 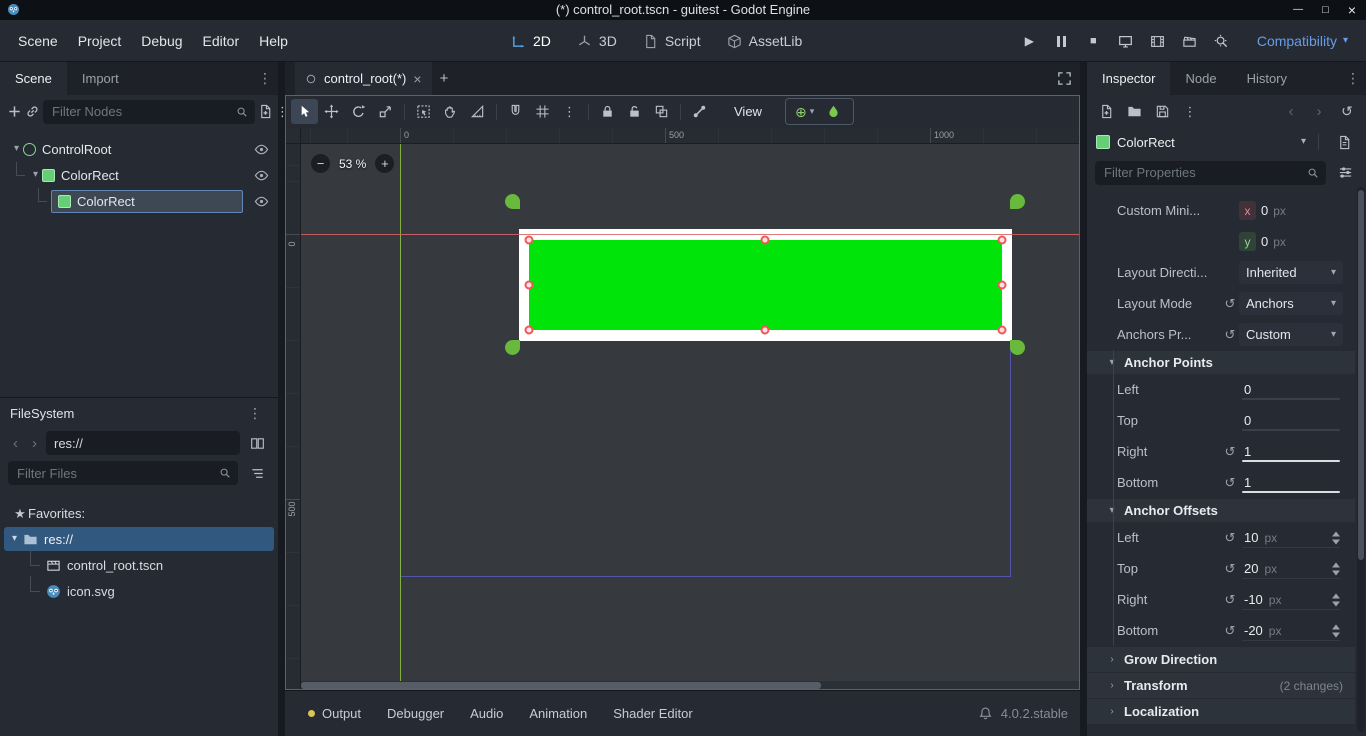 What do you see at coordinates (417, 79) in the screenshot?
I see `close-tab-icon: ×` at bounding box center [417, 79].